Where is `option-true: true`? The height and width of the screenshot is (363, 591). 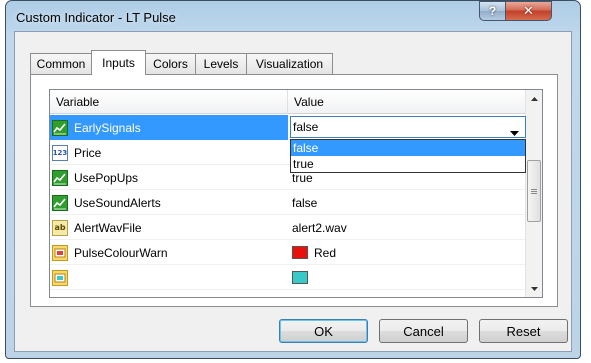
option-true: true is located at coordinates (408, 164).